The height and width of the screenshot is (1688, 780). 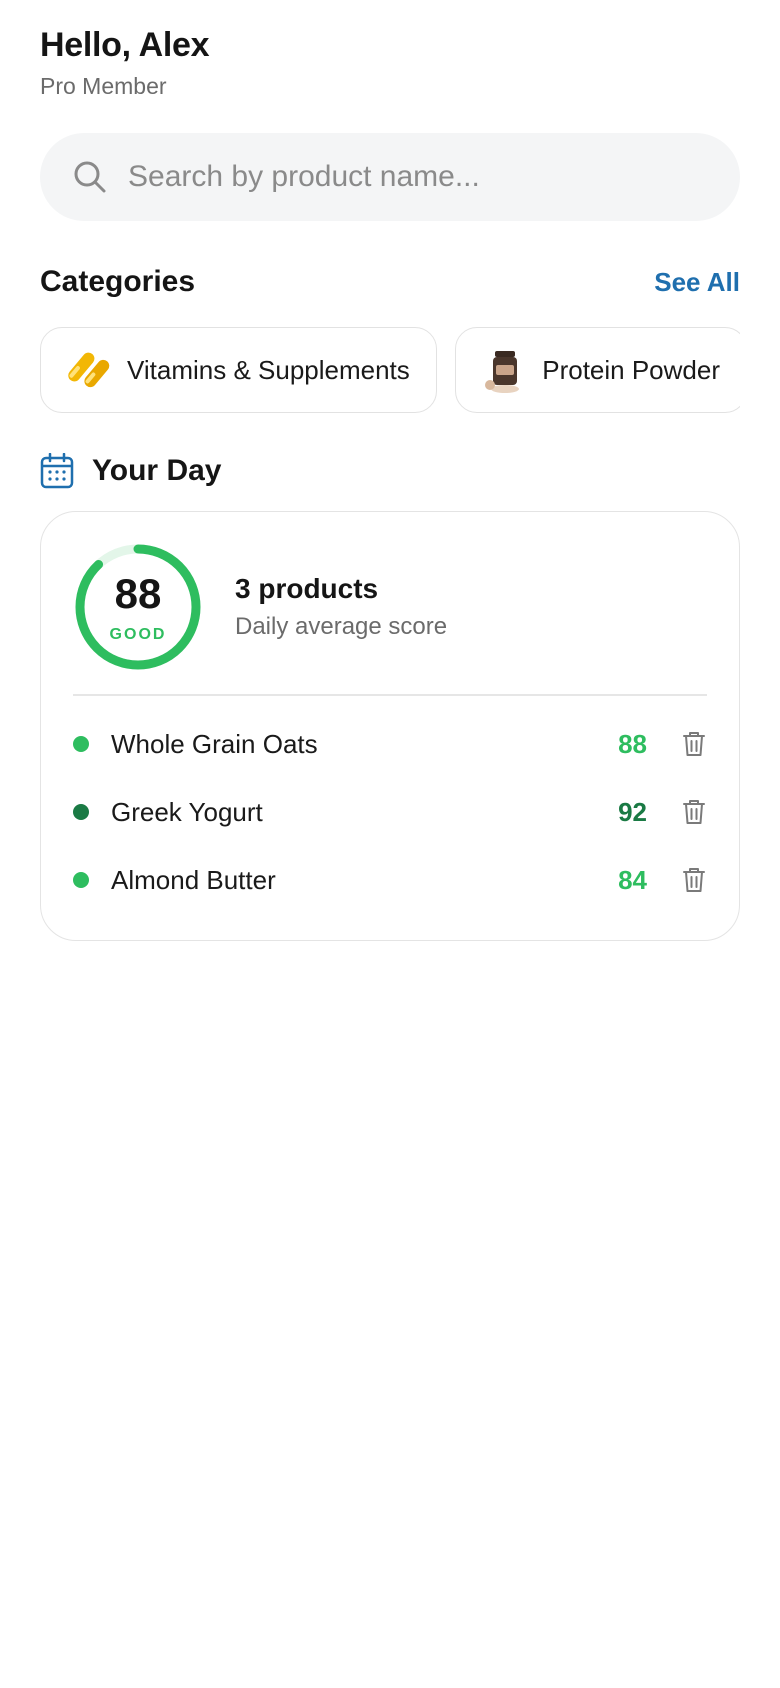 What do you see at coordinates (341, 626) in the screenshot?
I see `summary-subtitle: Daily average score` at bounding box center [341, 626].